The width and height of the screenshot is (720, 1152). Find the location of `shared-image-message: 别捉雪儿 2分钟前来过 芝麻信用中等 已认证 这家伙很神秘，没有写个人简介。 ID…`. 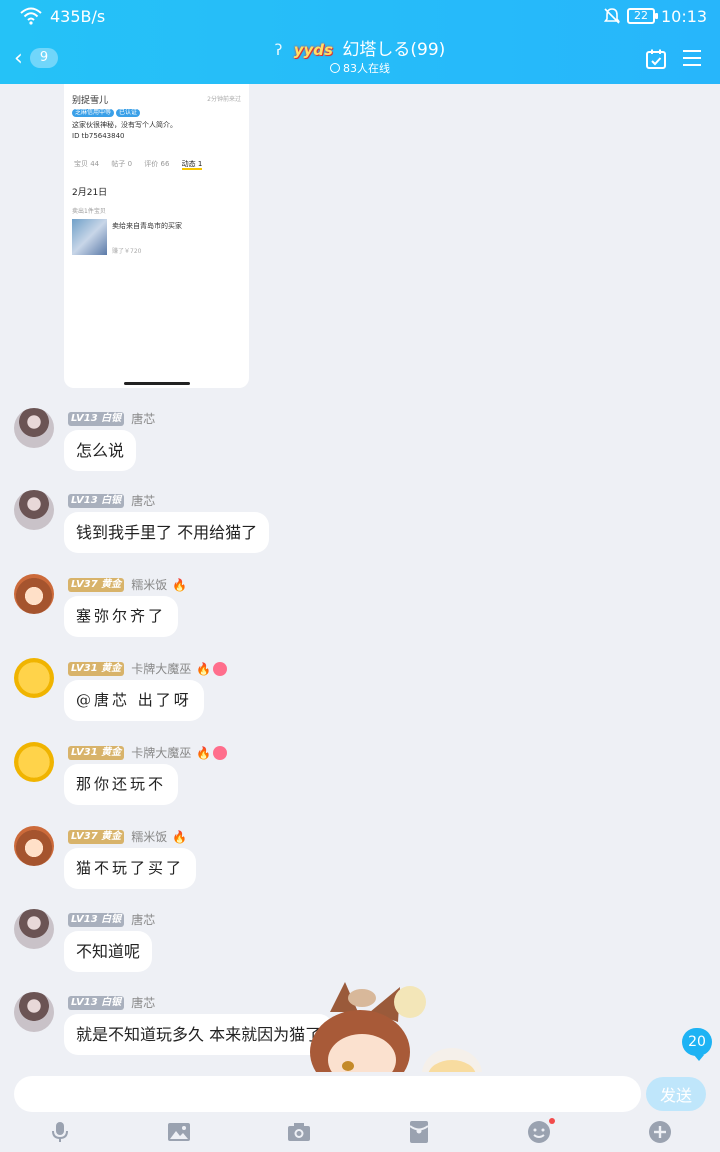

shared-image-message: 别捉雪儿 2分钟前来过 芝麻信用中等 已认证 这家伙很神秘，没有写个人简介。 ID… is located at coordinates (156, 236).